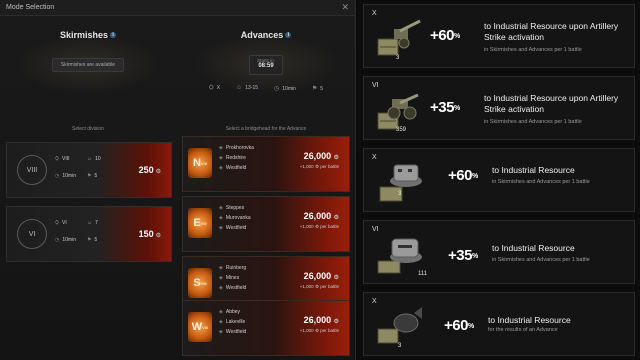  Describe the element at coordinates (200, 223) in the screenshot. I see `bridgehead-letter-badge: E VIII` at that location.